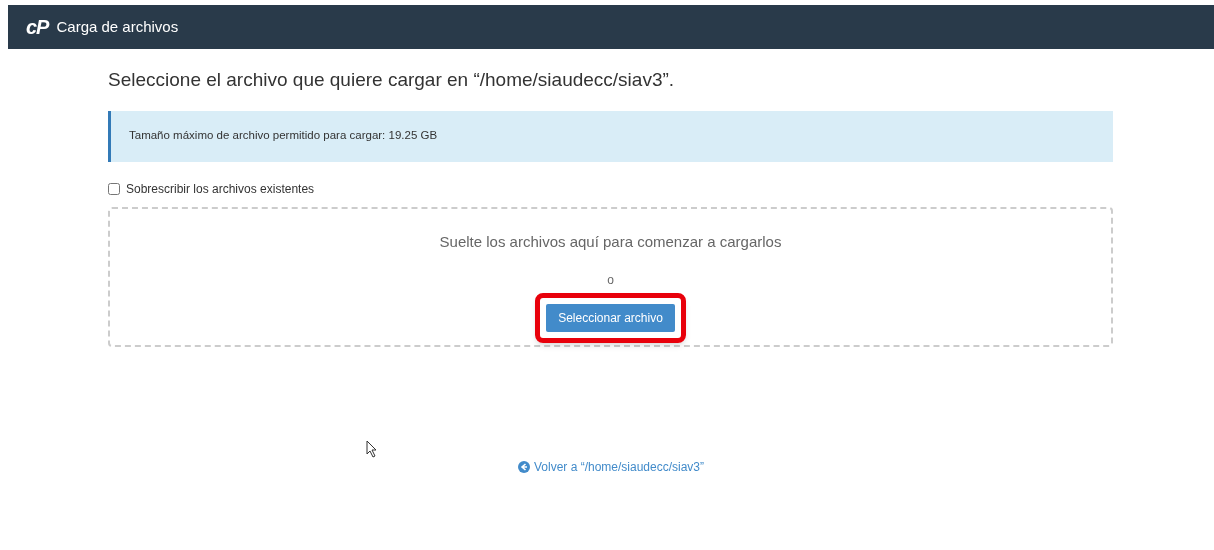 This screenshot has height=550, width=1214. Describe the element at coordinates (610, 241) in the screenshot. I see `drop-prompt: Suelte los archivos aquí para comenzar a cargarlos` at that location.